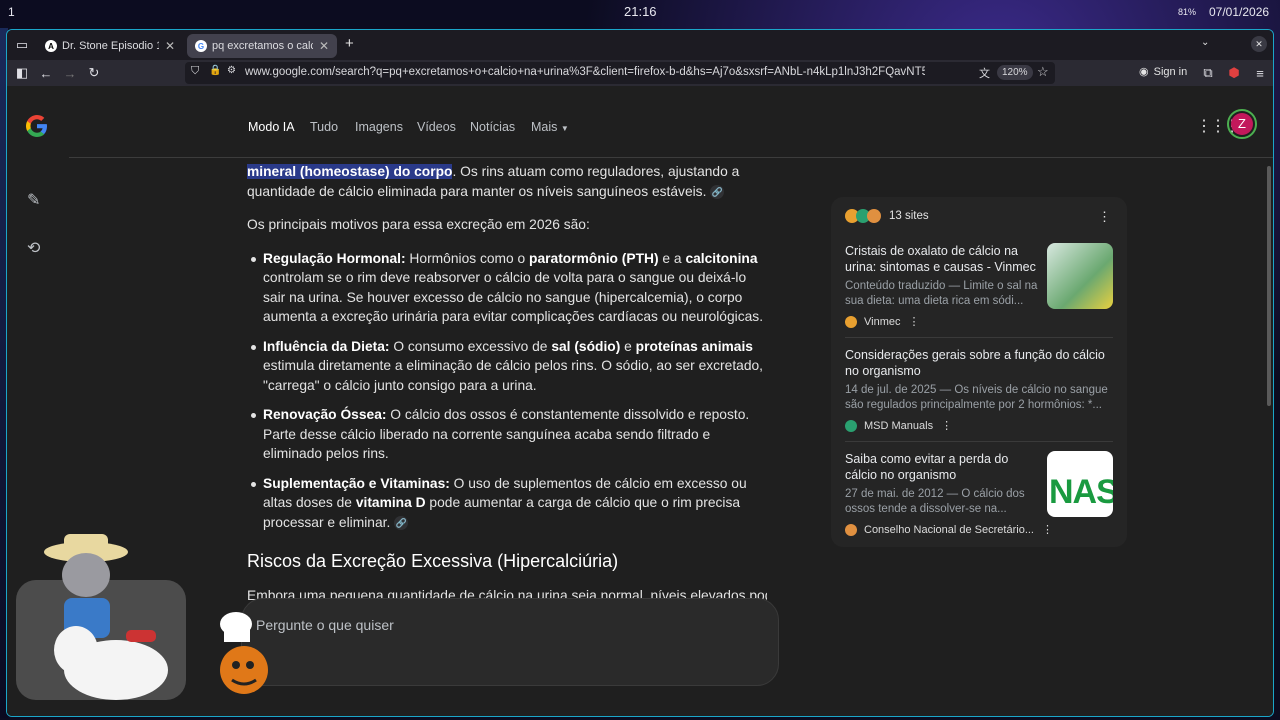  I want to click on sign-in-button: ◉ Sign in, so click(1163, 72).